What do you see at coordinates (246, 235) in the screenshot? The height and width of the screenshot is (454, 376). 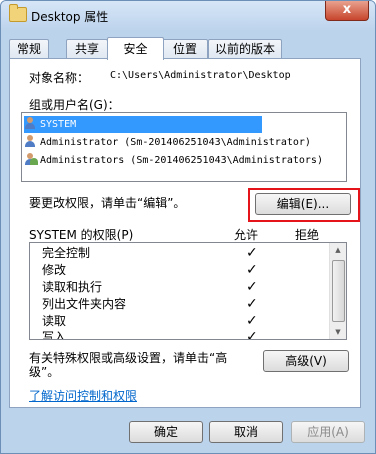 I see `allow-column-header: 允许` at bounding box center [246, 235].